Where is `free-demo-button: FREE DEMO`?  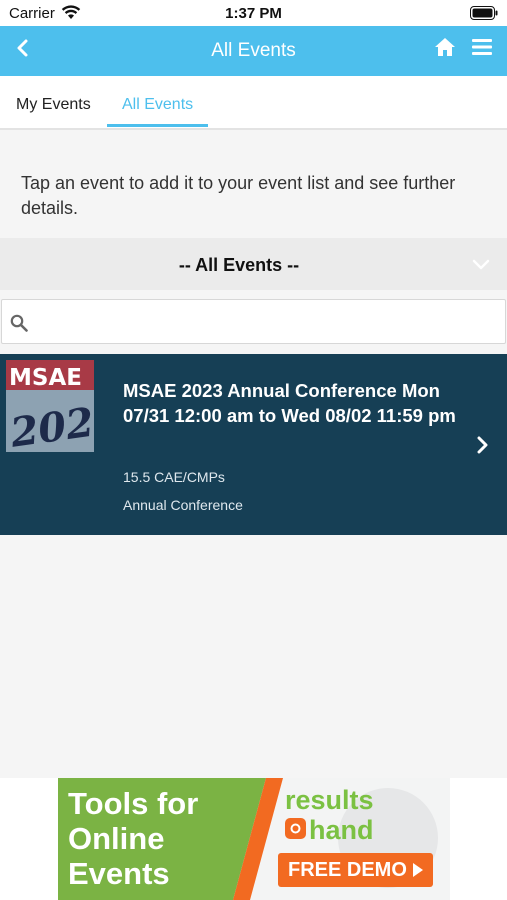
free-demo-button: FREE DEMO is located at coordinates (355, 870).